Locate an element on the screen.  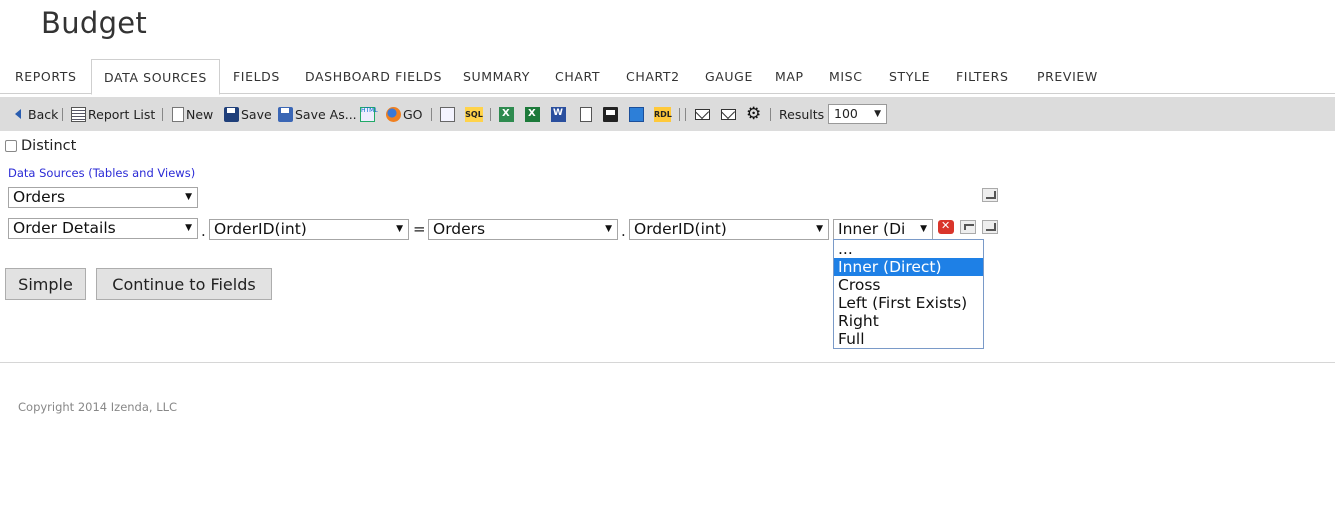
export-excel-button is located at coordinates (533, 114).